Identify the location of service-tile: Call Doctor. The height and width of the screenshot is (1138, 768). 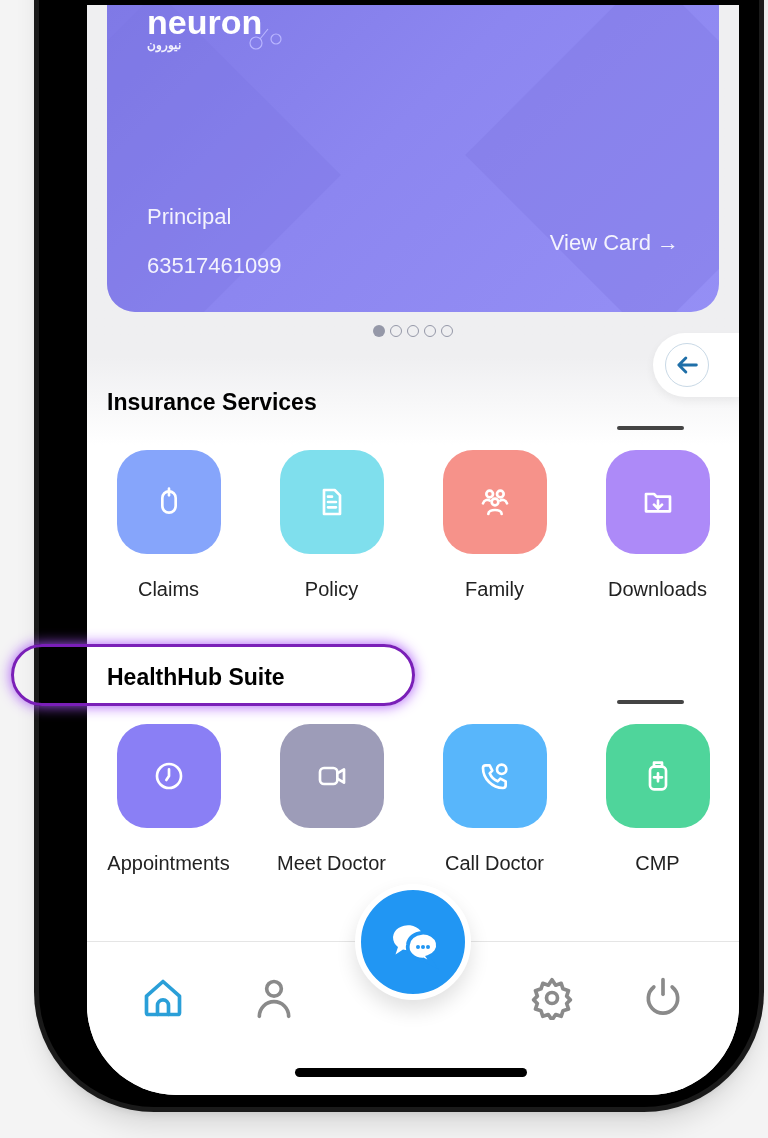
(494, 801).